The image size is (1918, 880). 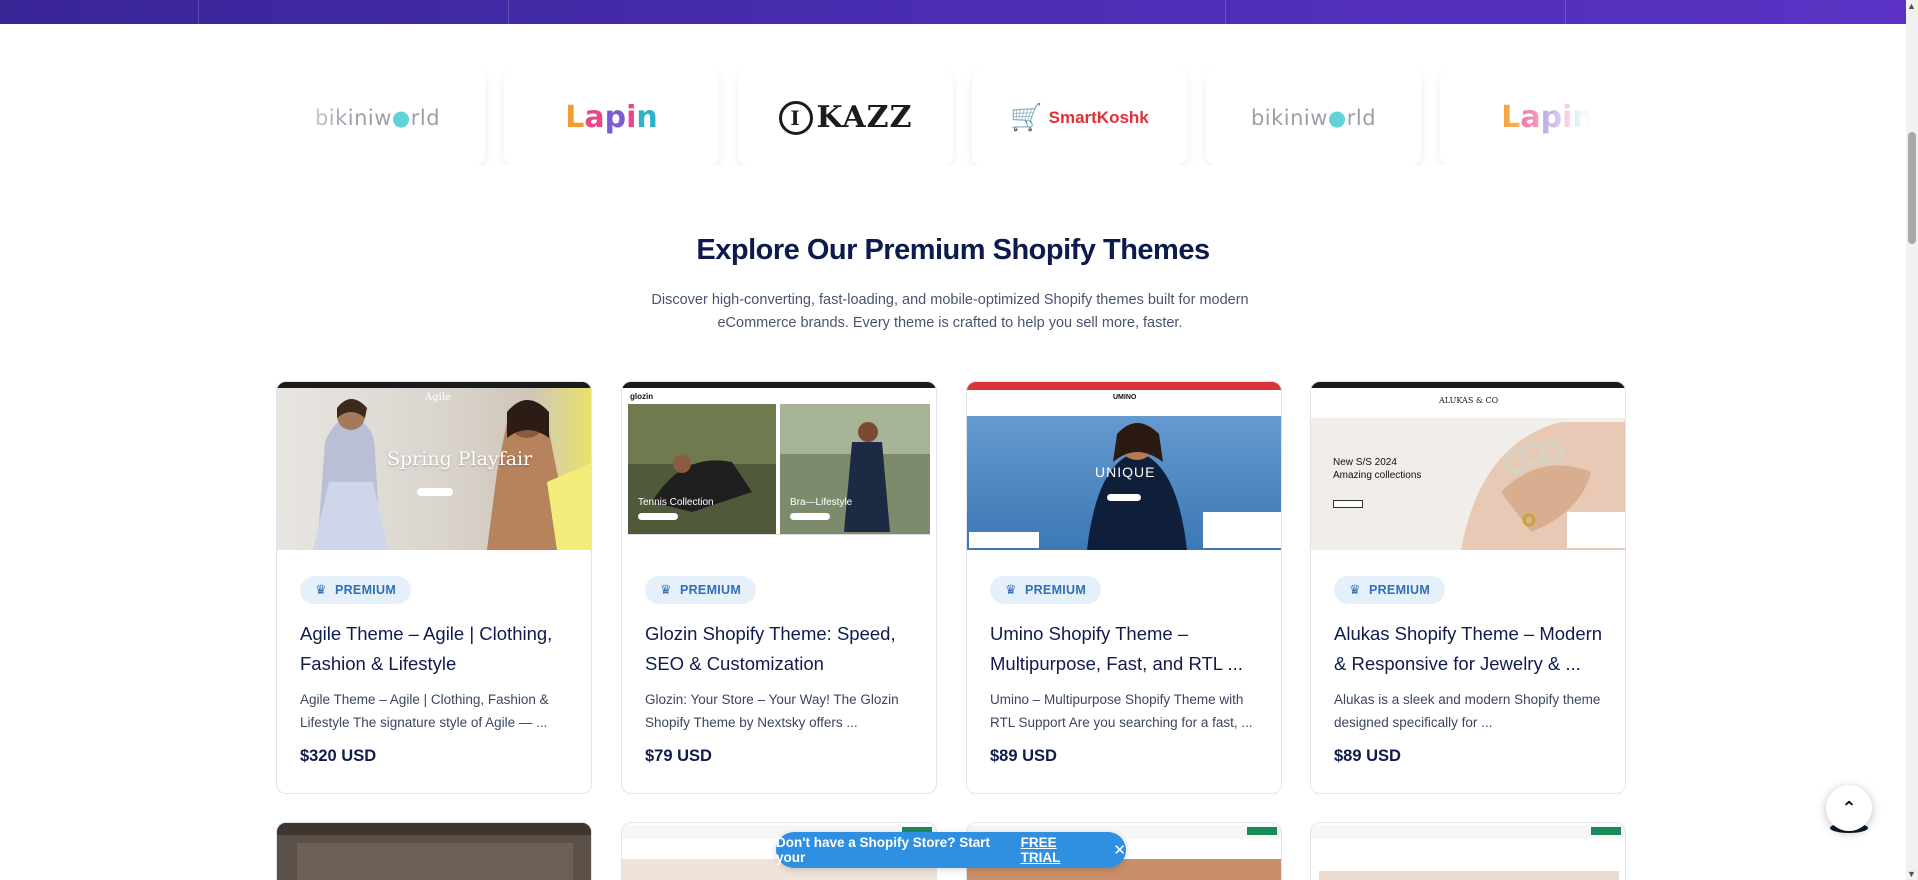 I want to click on brand-logo-bikiniworld: bikiniw●rld, so click(x=1313, y=117).